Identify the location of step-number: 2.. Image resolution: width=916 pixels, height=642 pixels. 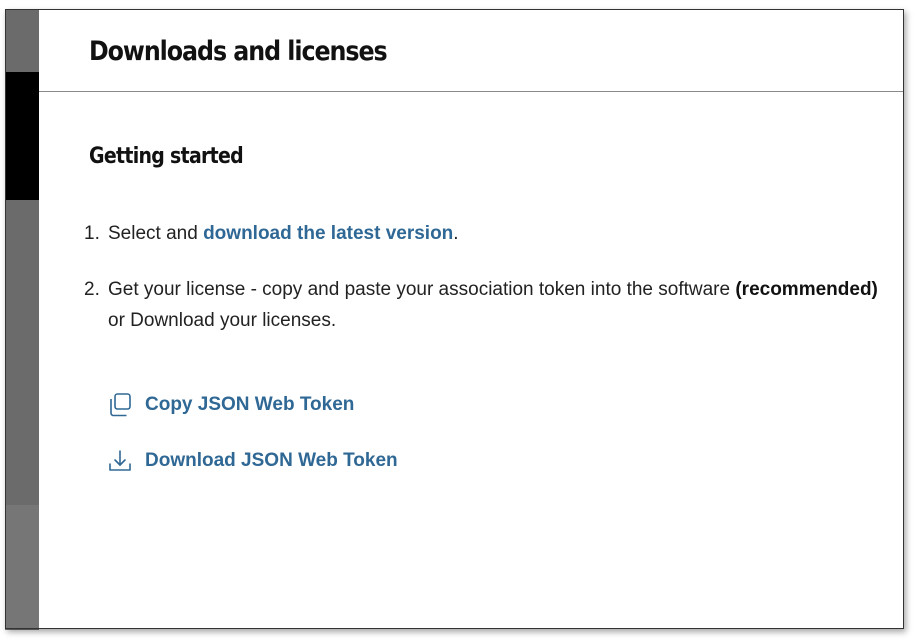
(92, 289).